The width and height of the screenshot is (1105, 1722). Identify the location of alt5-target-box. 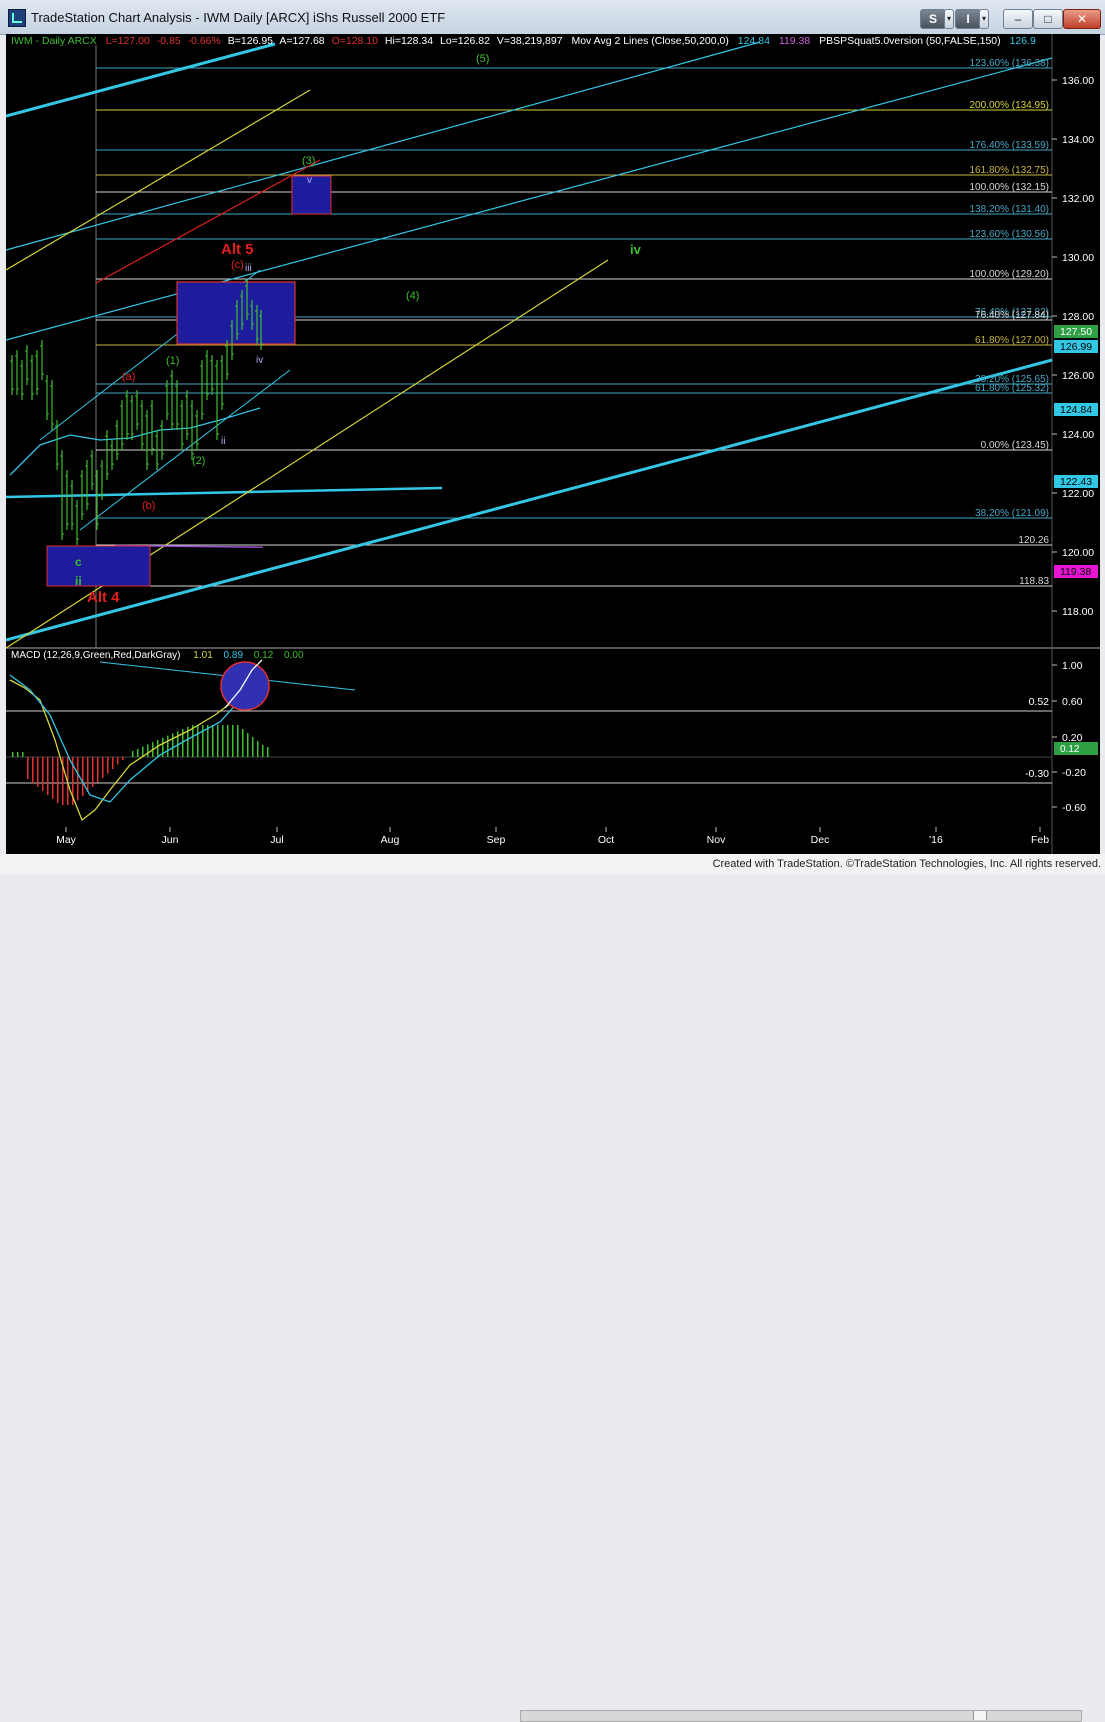
(236, 313).